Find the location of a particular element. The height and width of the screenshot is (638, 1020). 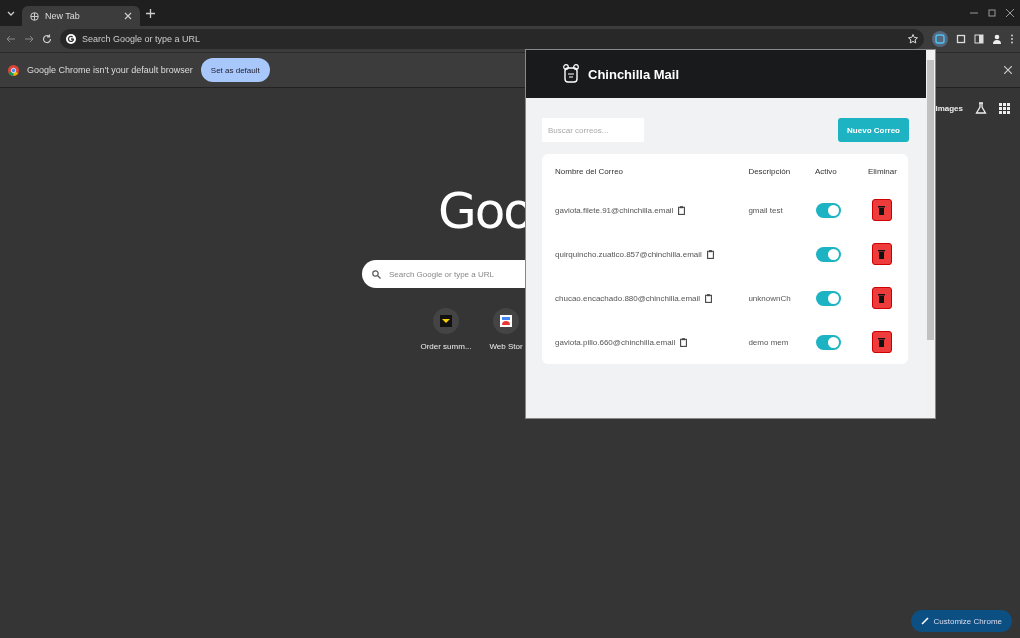

back-arrow-icon is located at coordinates (11, 39).